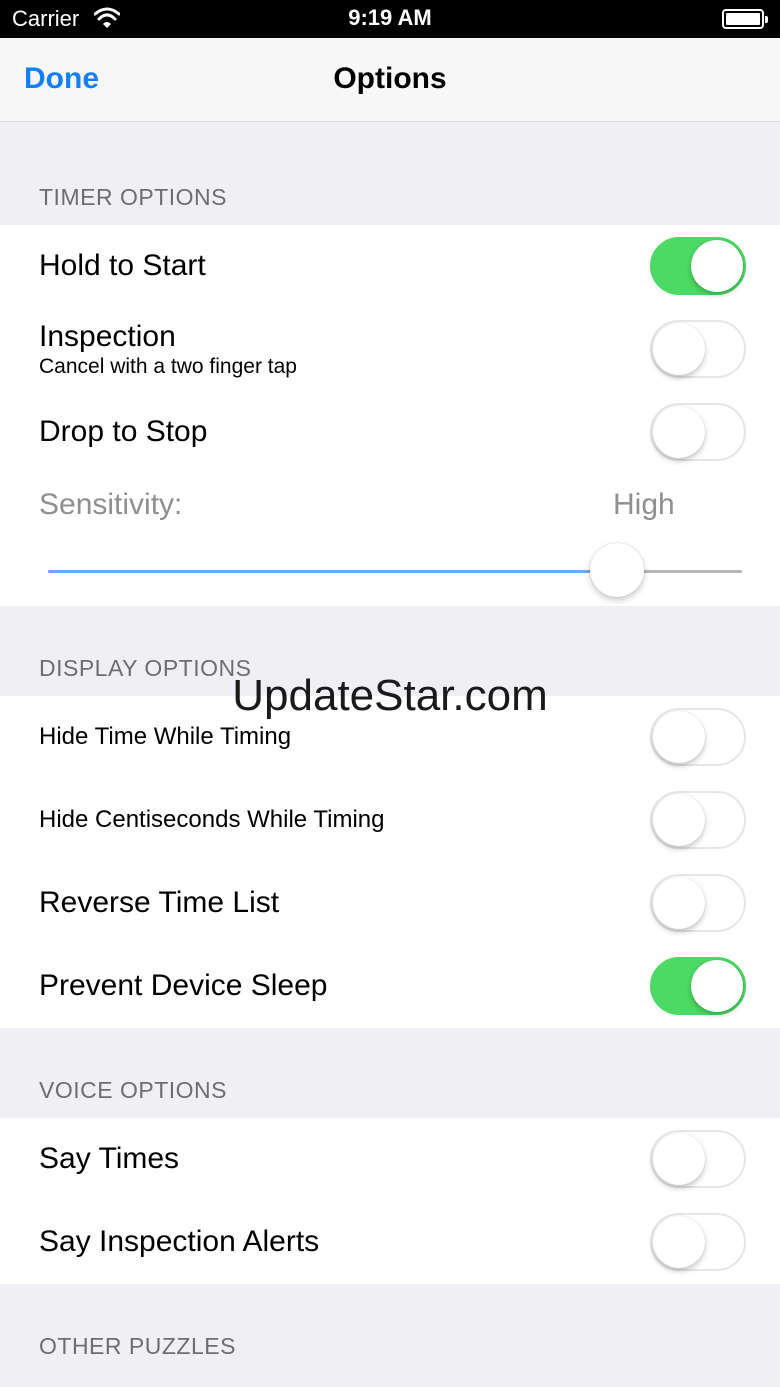  Describe the element at coordinates (698, 1159) in the screenshot. I see `say-times-toggle` at that location.